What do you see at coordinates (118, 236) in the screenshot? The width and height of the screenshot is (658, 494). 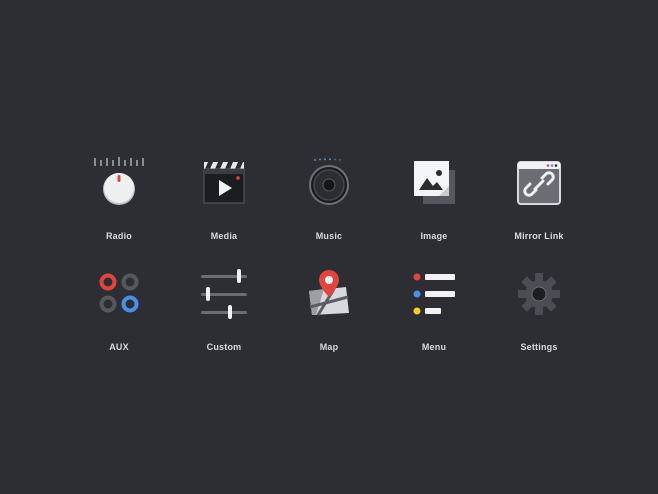 I see `radio-label: Radio` at bounding box center [118, 236].